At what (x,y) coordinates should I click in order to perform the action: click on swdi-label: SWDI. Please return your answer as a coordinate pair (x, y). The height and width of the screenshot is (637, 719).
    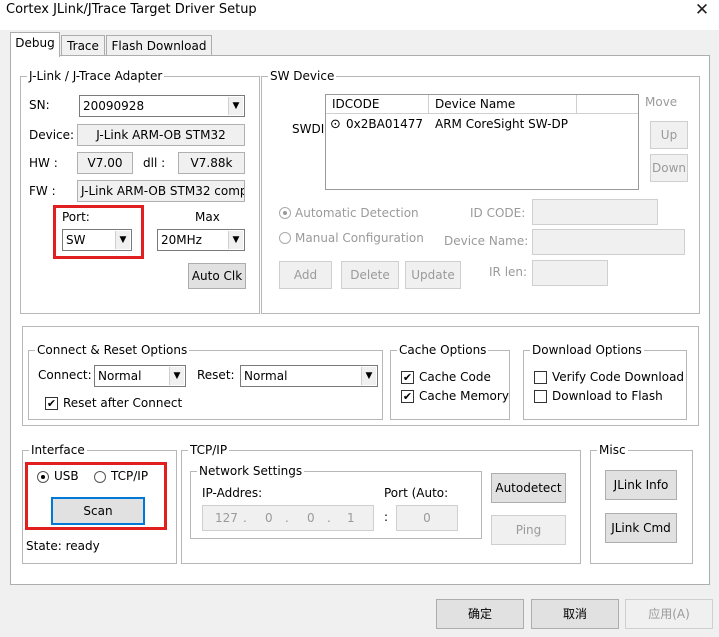
    Looking at the image, I should click on (308, 129).